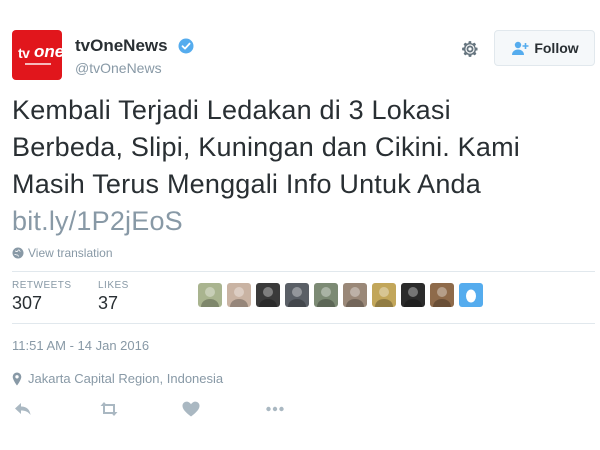 The width and height of the screenshot is (600, 450). What do you see at coordinates (231, 110) in the screenshot?
I see `tweet-line-1: Kembali Terjadi Ledakan di 3 Lokasi` at bounding box center [231, 110].